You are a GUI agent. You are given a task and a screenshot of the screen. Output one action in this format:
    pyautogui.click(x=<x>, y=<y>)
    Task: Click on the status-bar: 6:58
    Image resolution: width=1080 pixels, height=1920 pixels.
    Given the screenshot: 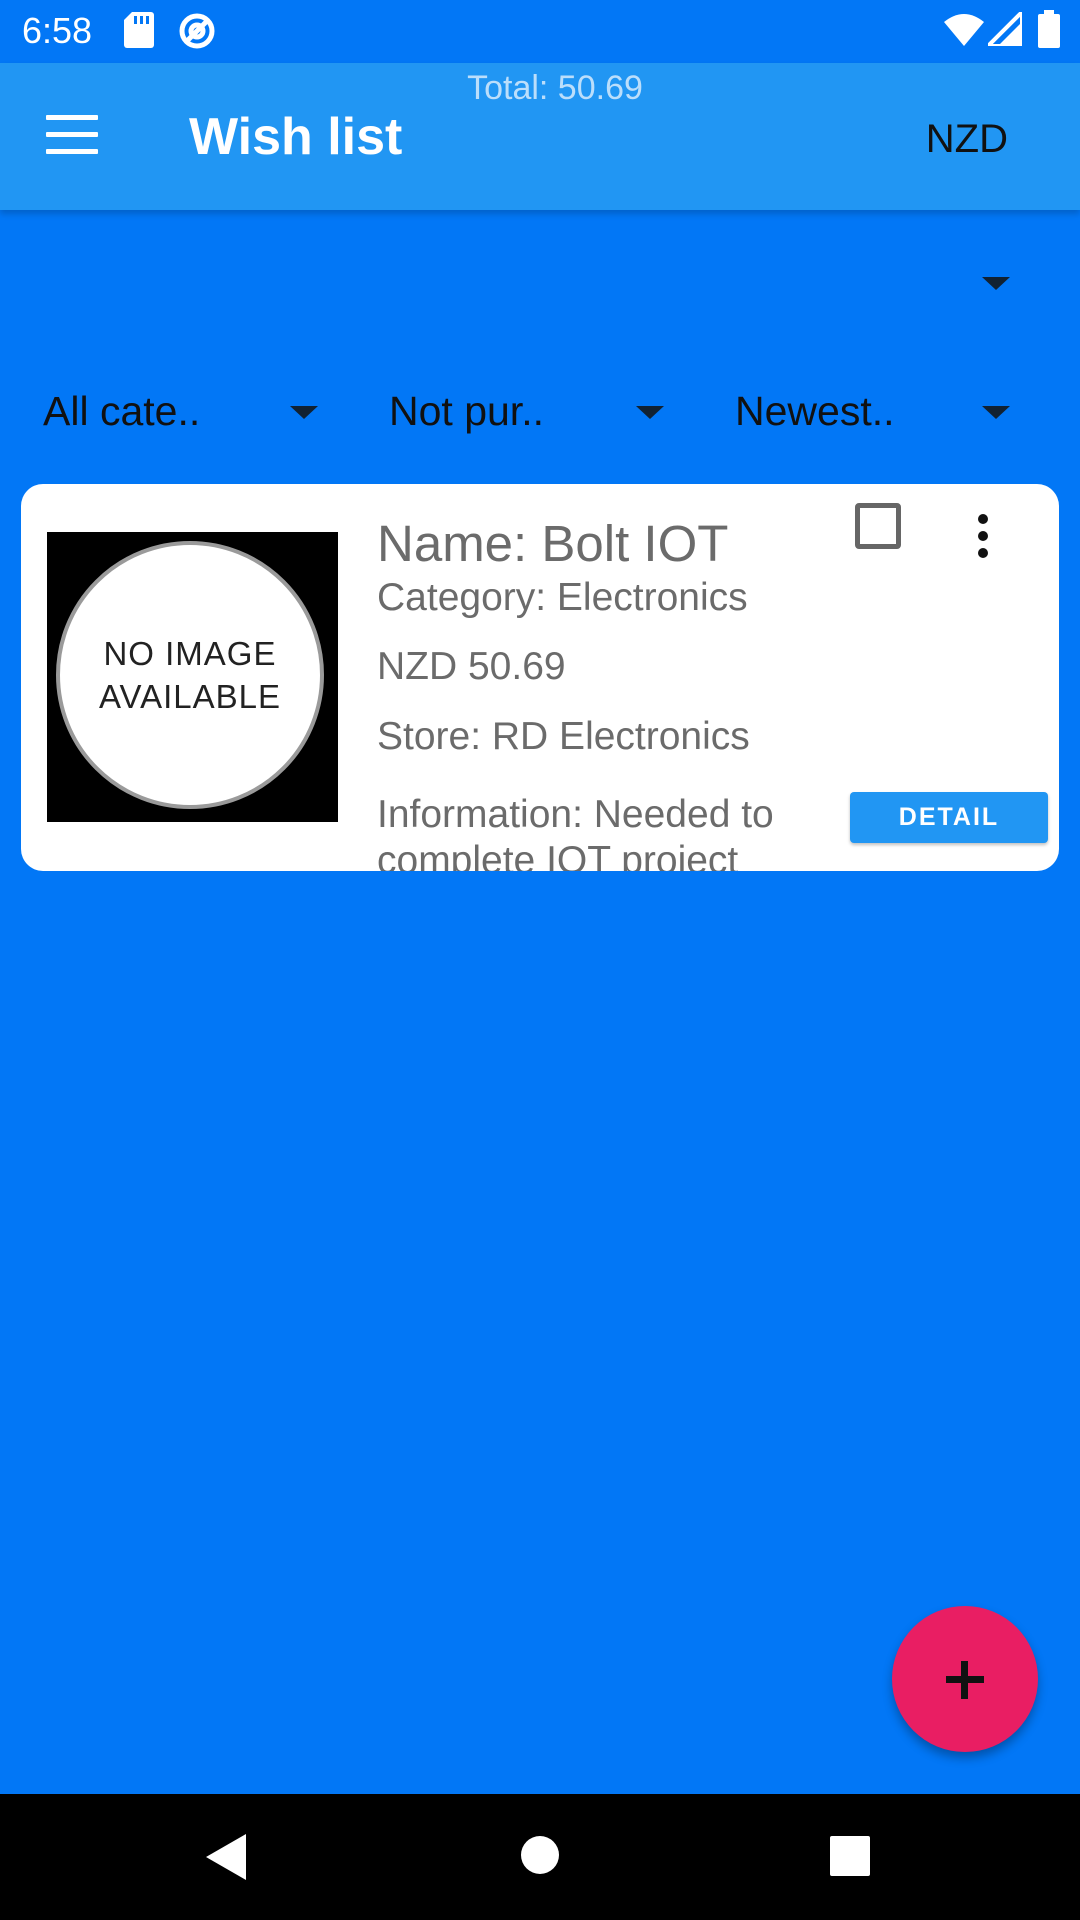 What is the action you would take?
    pyautogui.click(x=540, y=31)
    